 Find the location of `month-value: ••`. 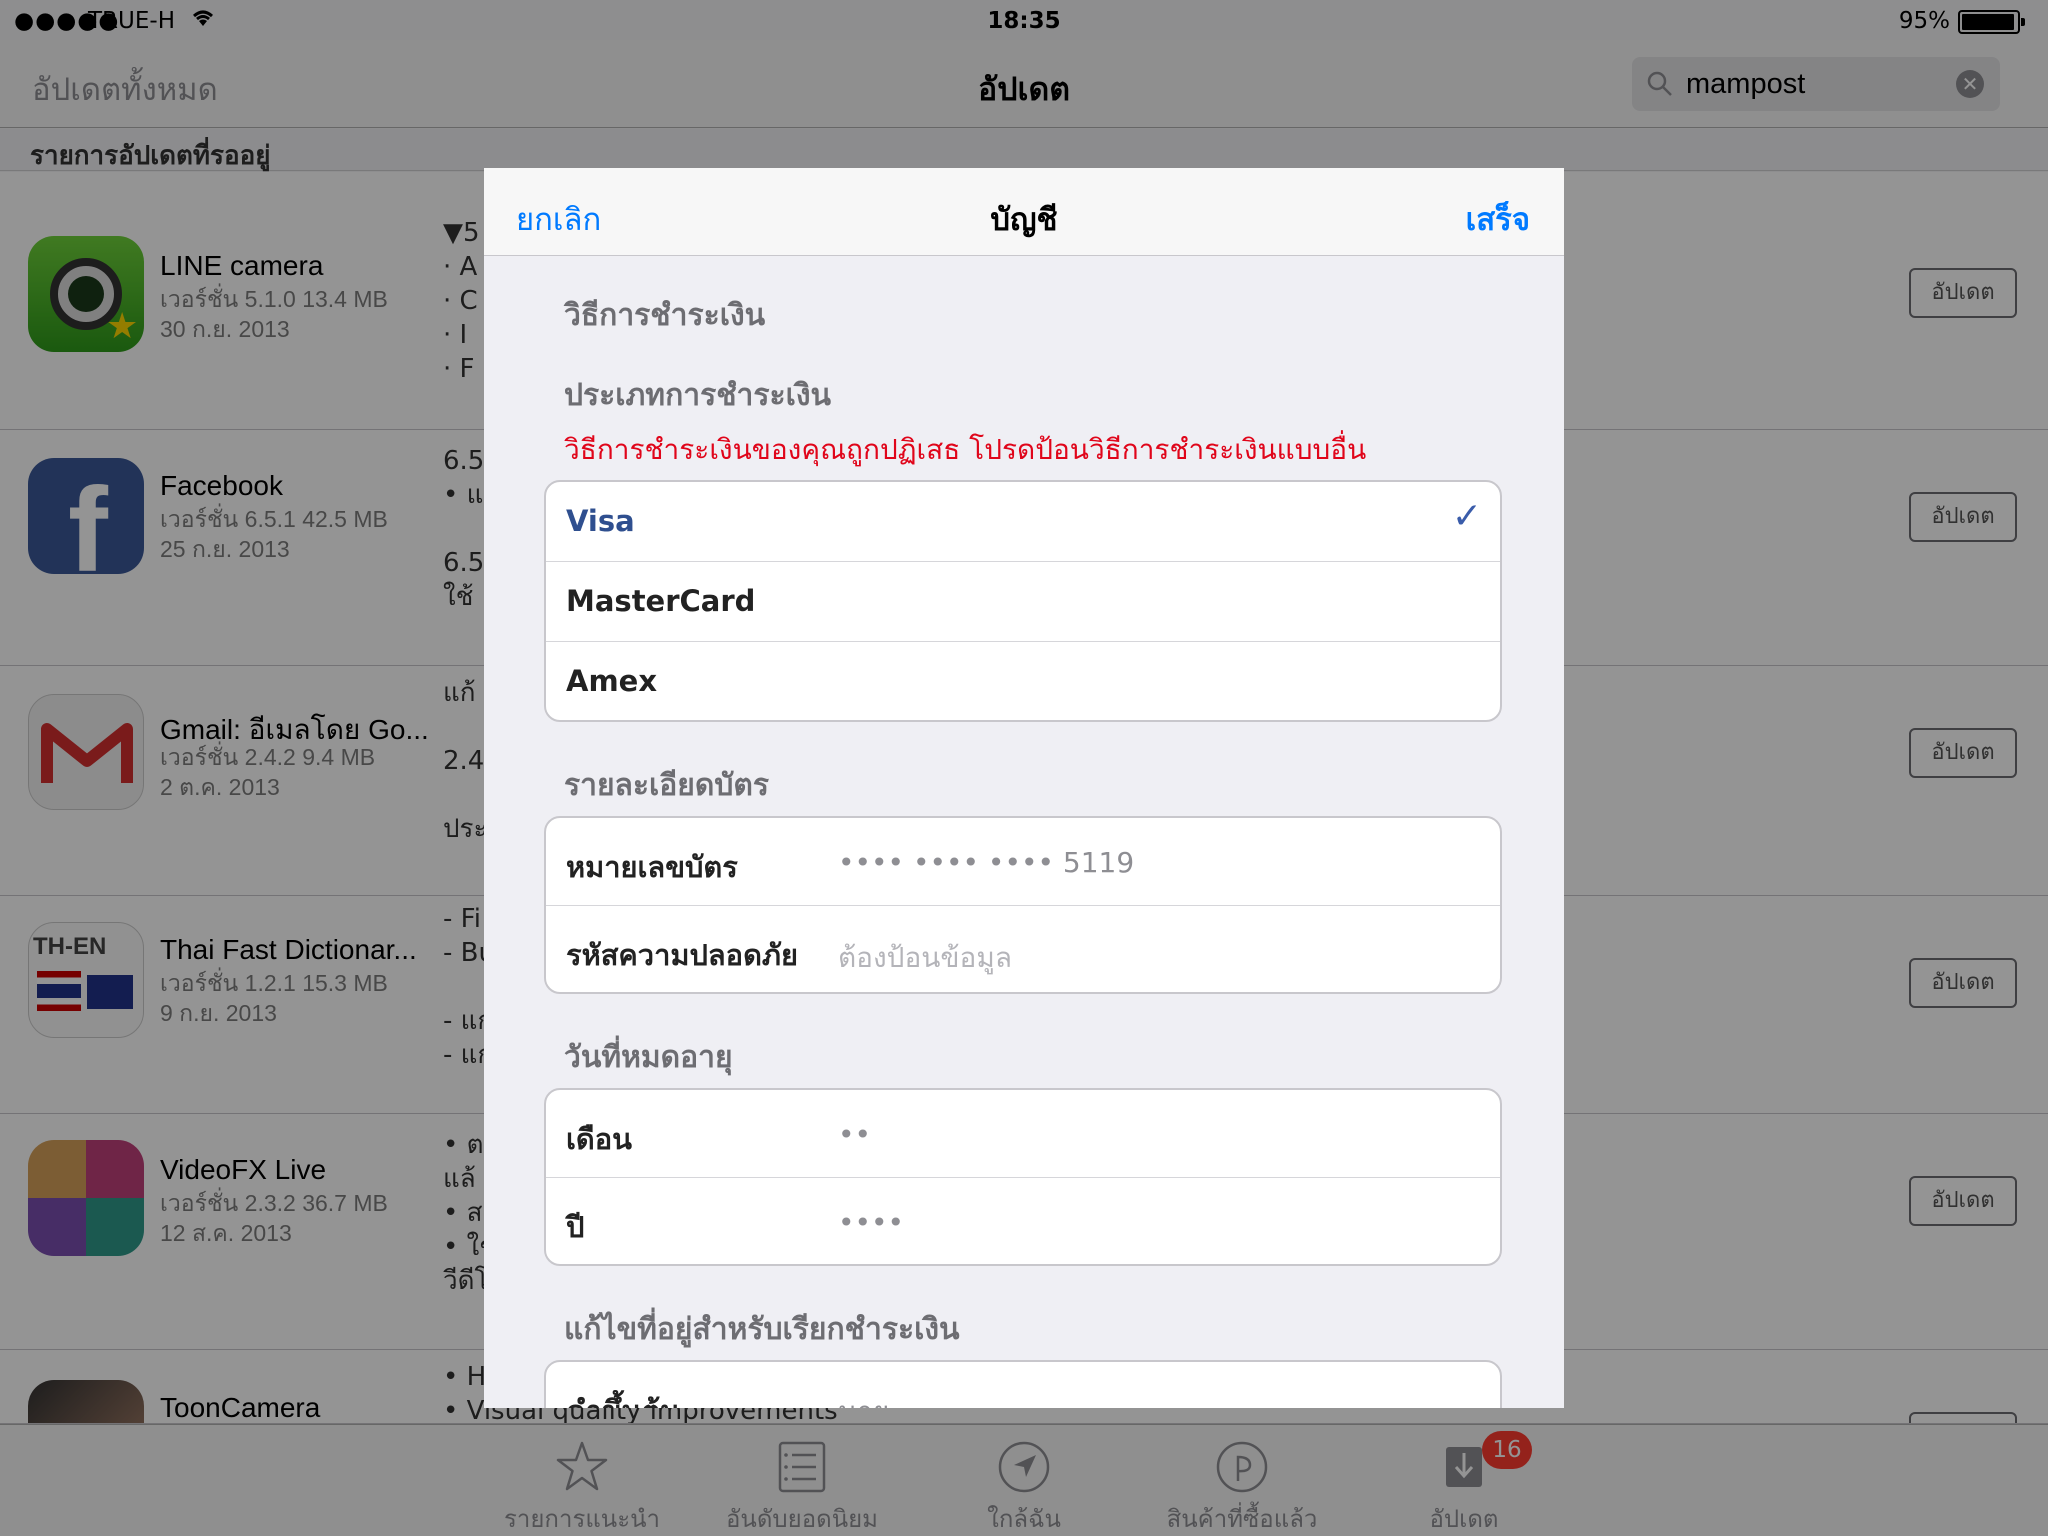

month-value: •• is located at coordinates (854, 1134).